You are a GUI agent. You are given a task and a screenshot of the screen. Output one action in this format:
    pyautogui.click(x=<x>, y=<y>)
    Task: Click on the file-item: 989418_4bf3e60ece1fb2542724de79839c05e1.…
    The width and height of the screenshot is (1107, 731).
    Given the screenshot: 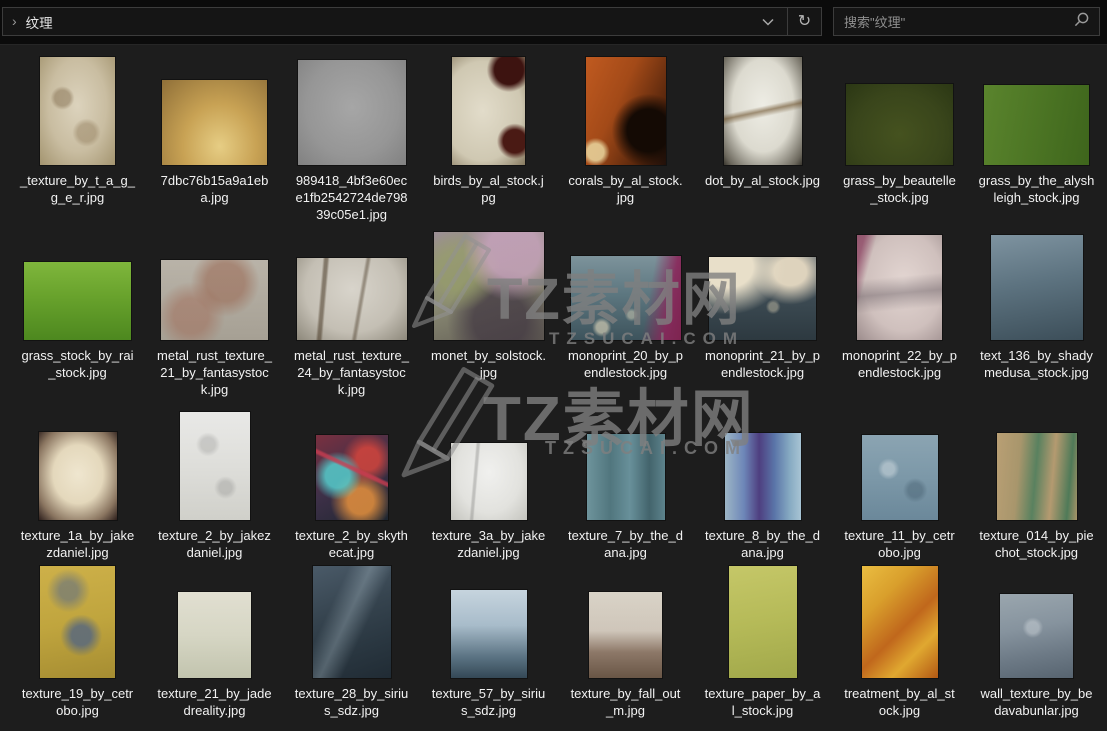 What is the action you would take?
    pyautogui.click(x=351, y=139)
    